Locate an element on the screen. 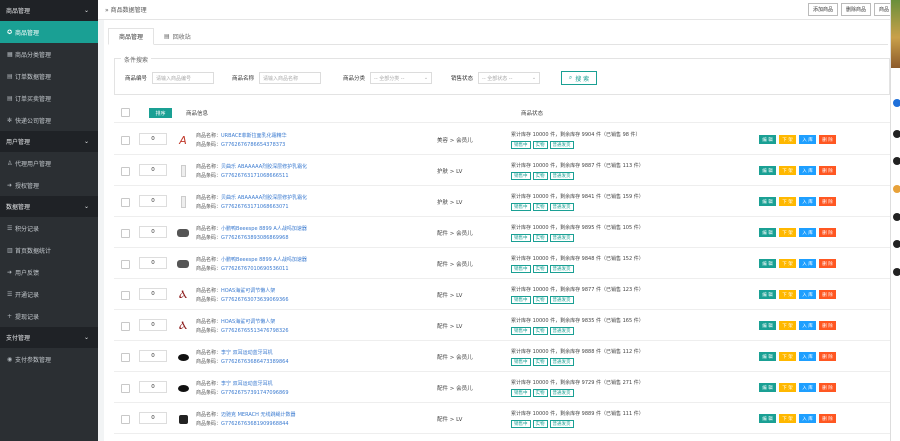  sidebar-item: ◉ 支付参数管理 is located at coordinates (49, 359).